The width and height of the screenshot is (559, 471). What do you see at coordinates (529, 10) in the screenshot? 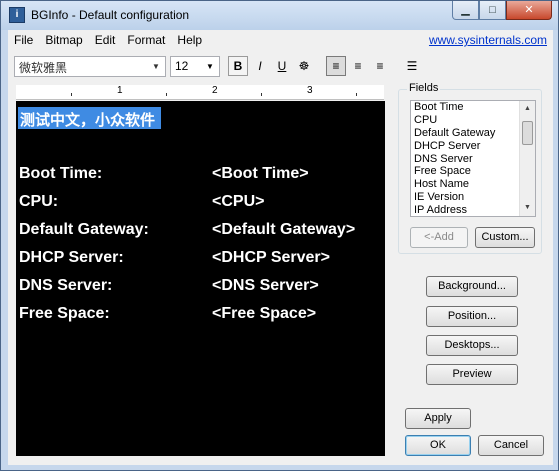
I see `close-button: ✕` at bounding box center [529, 10].